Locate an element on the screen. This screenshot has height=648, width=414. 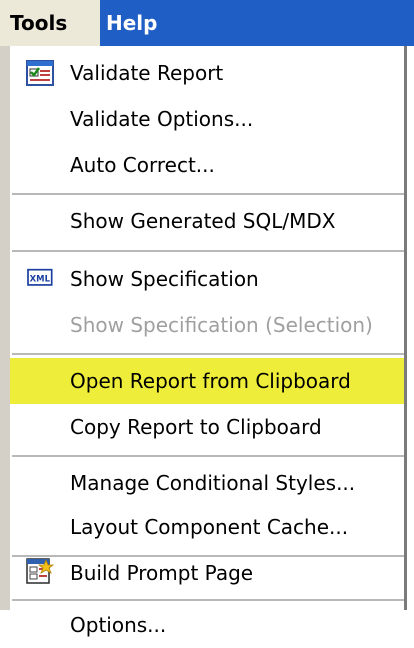
xml-icon-text: XML is located at coordinates (40, 279).